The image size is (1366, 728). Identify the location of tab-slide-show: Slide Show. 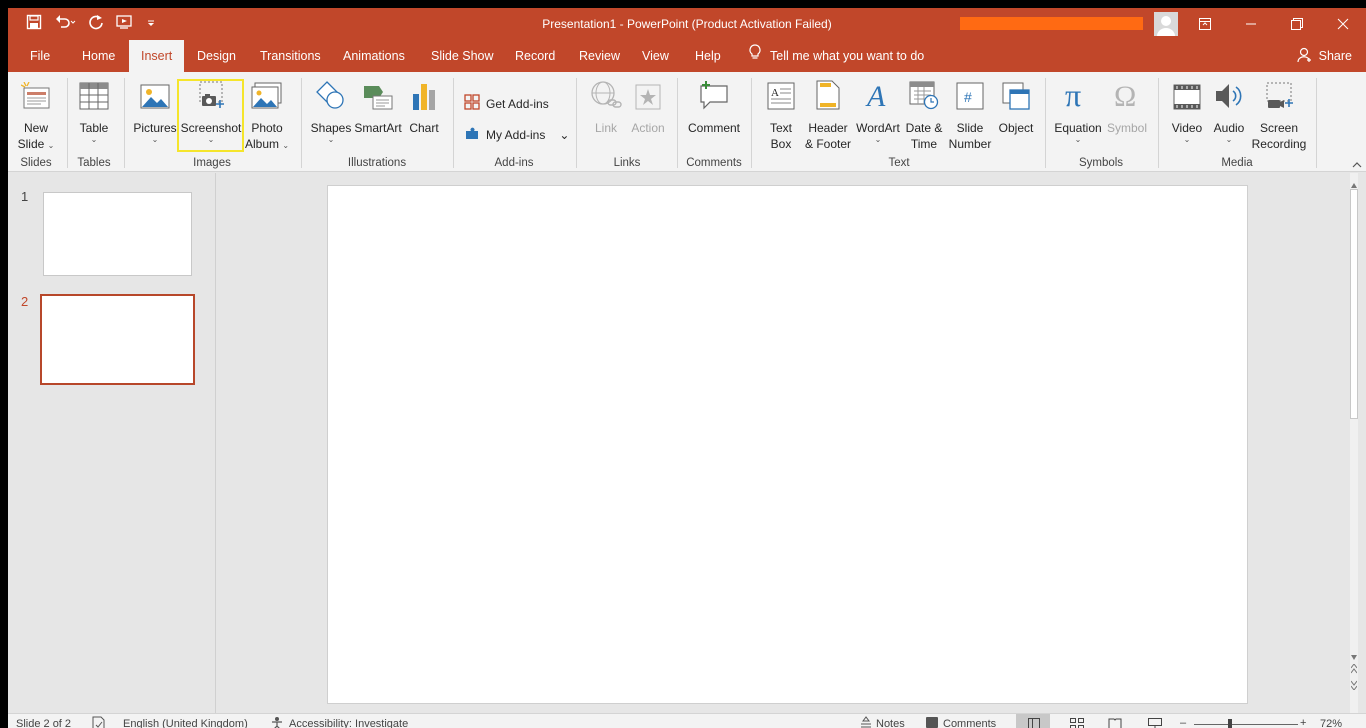
(462, 56).